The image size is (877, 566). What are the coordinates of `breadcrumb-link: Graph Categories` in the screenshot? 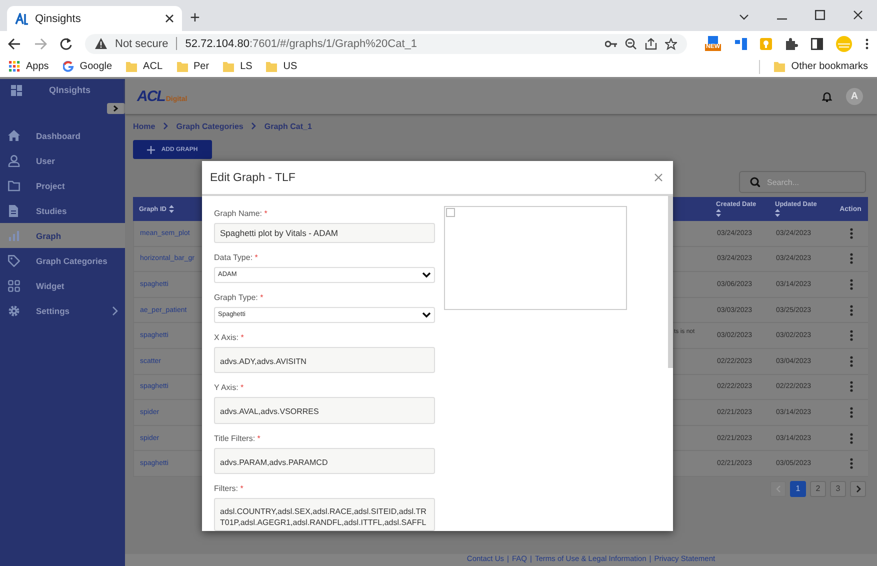 It's located at (210, 126).